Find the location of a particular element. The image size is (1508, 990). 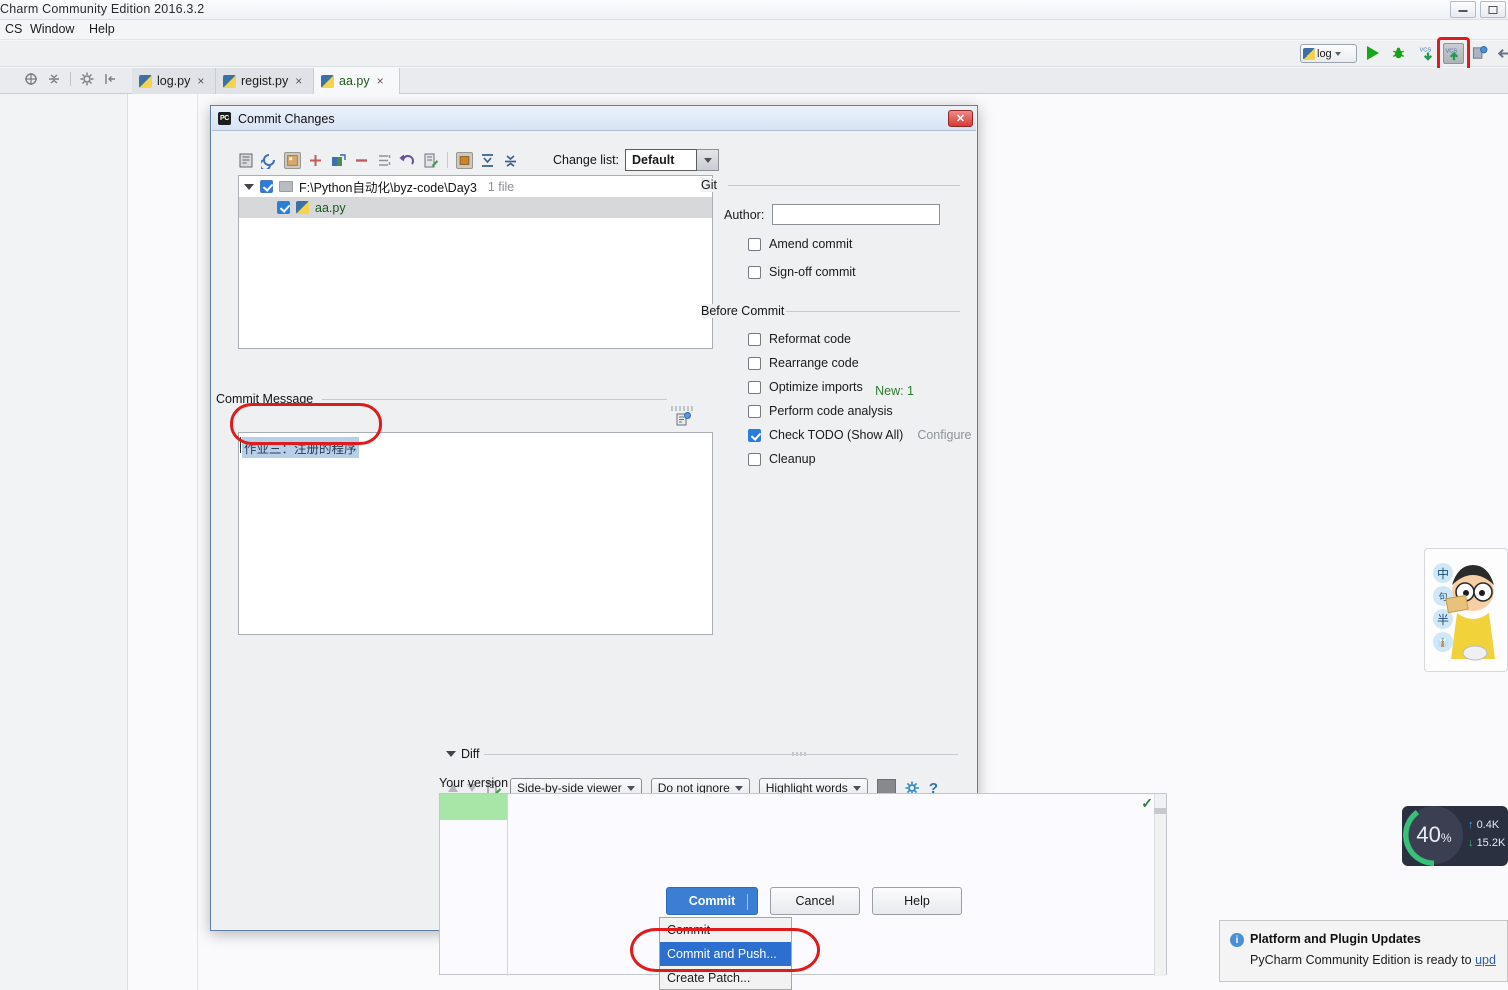

optimize-imports-checkbox: Optimize imports is located at coordinates (805, 387).